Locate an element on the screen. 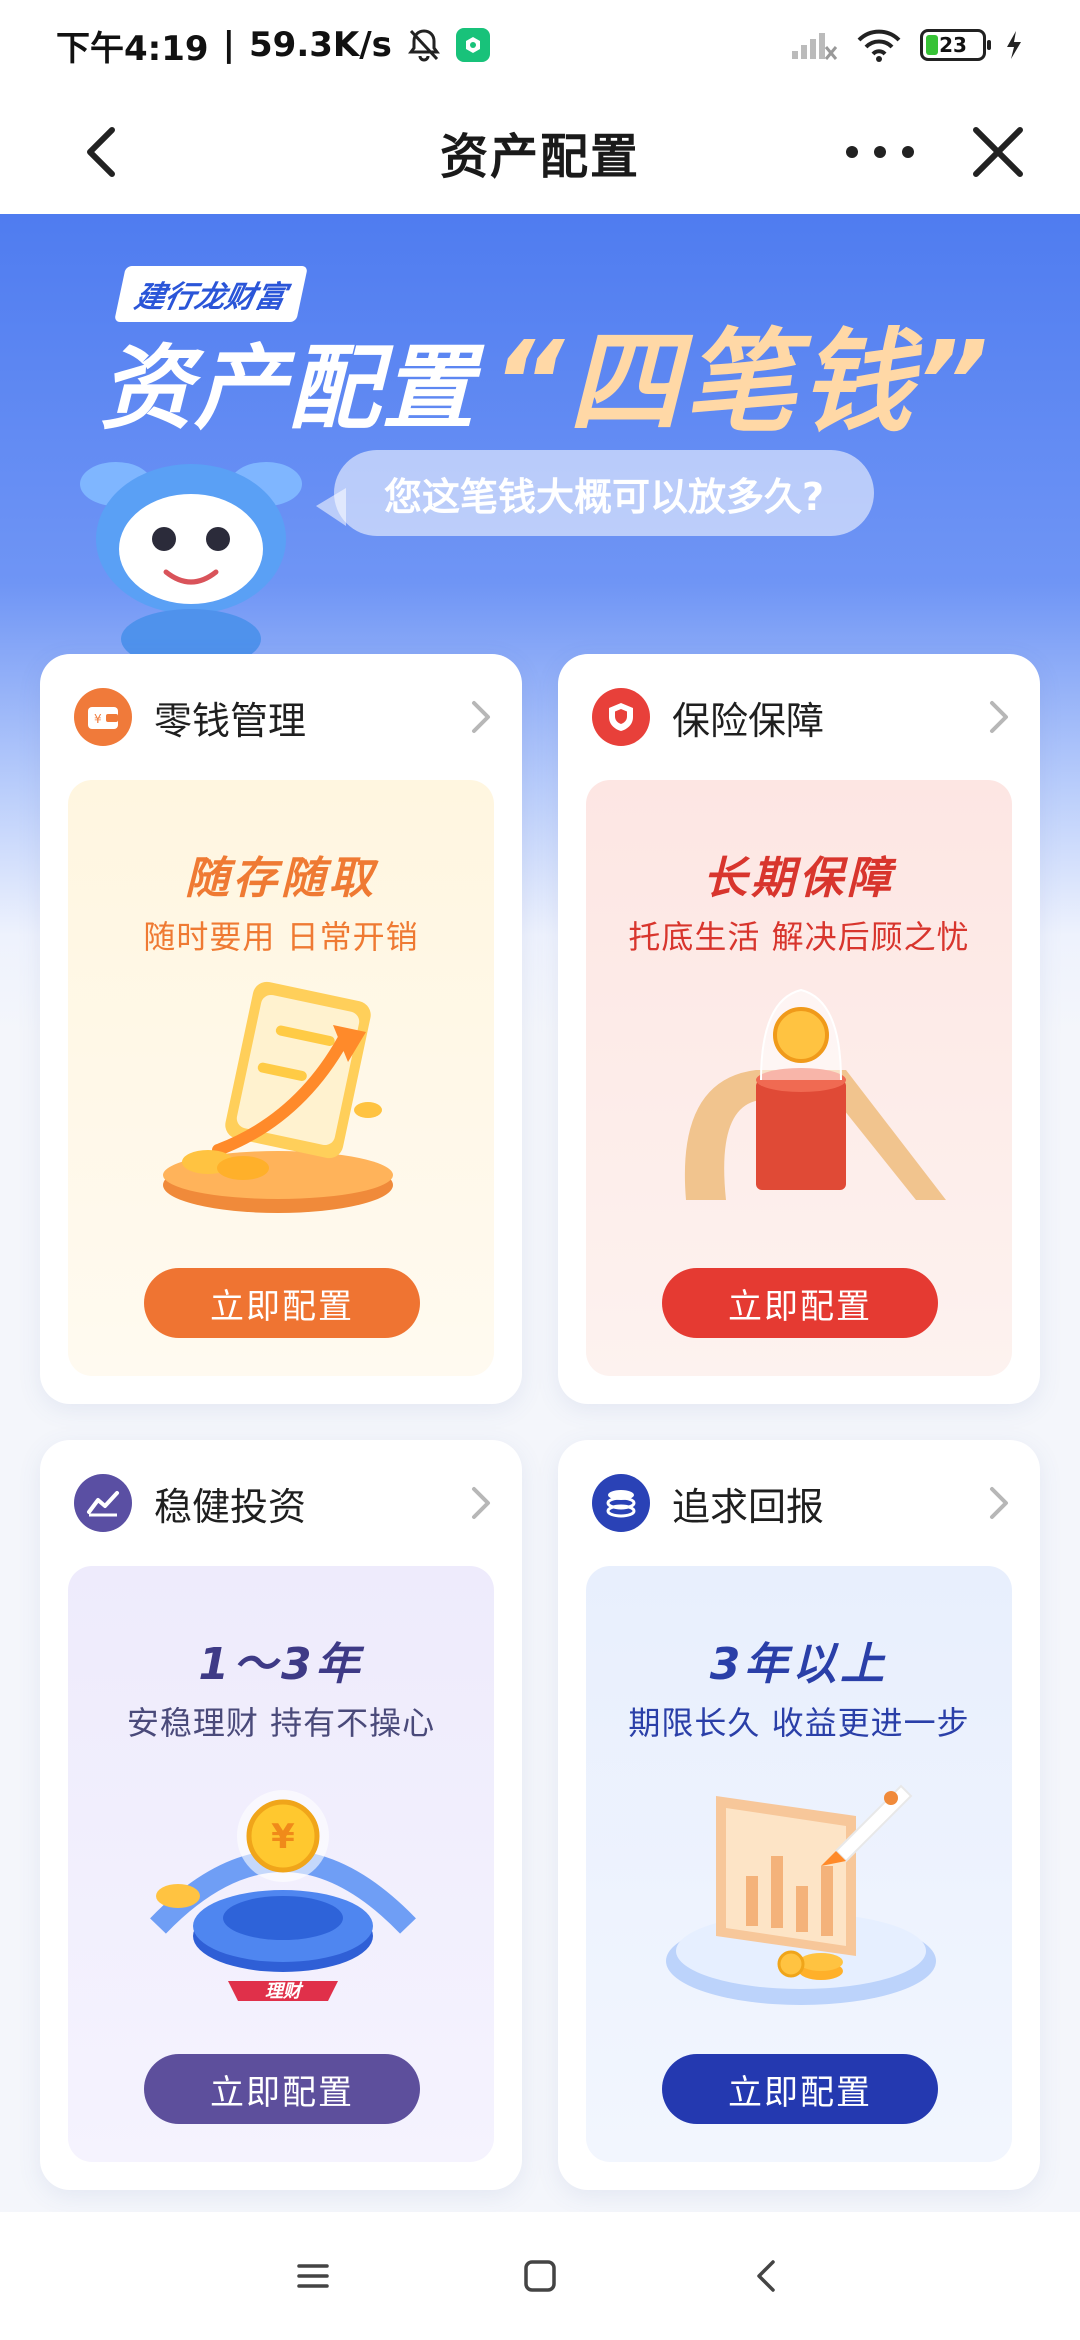  card-panel: 长期保障 托底生活 解决后顾之忧 立即配置 is located at coordinates (799, 1078).